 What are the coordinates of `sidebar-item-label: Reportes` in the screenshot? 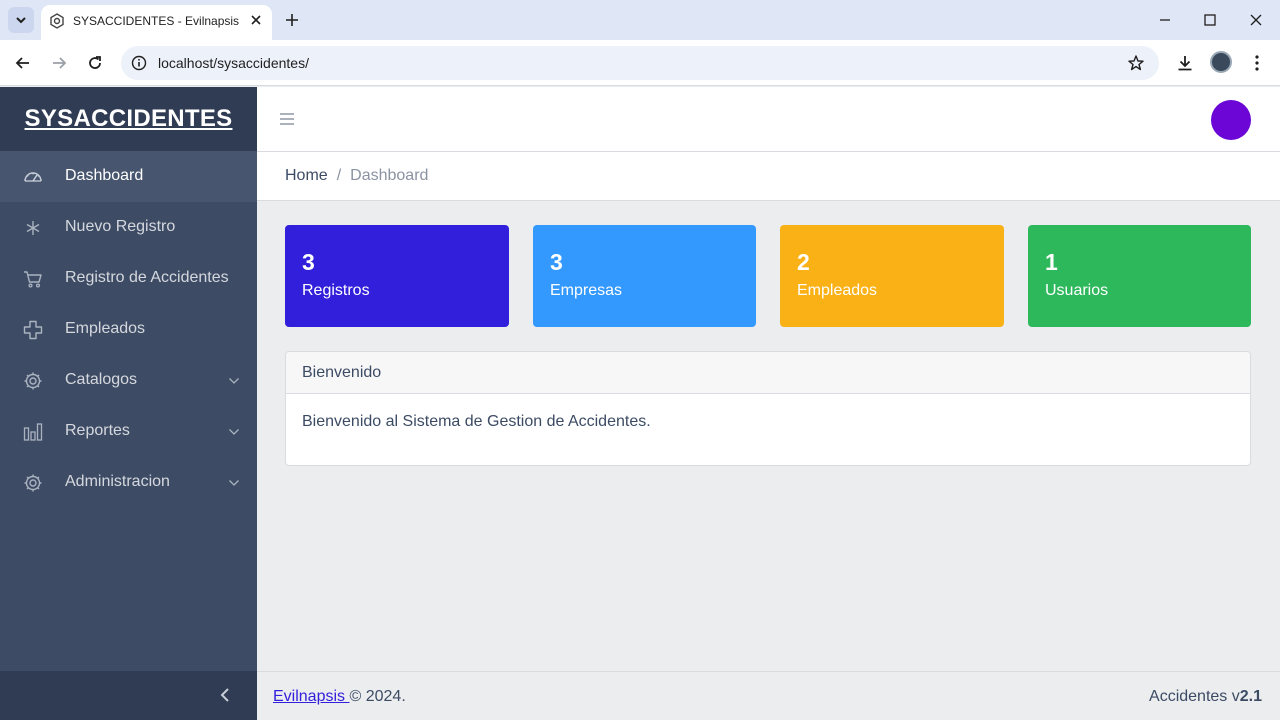 It's located at (97, 430).